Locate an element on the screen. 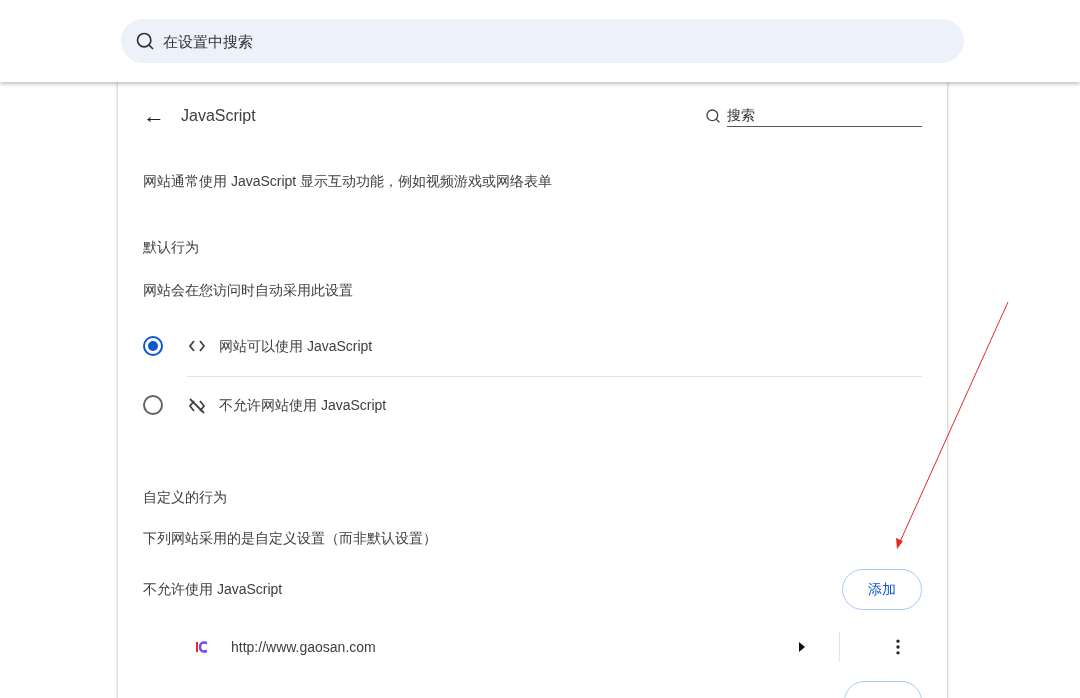 This screenshot has width=1080, height=698. section-subtitle: 网站会在您访问时自动采用此设置 is located at coordinates (248, 290).